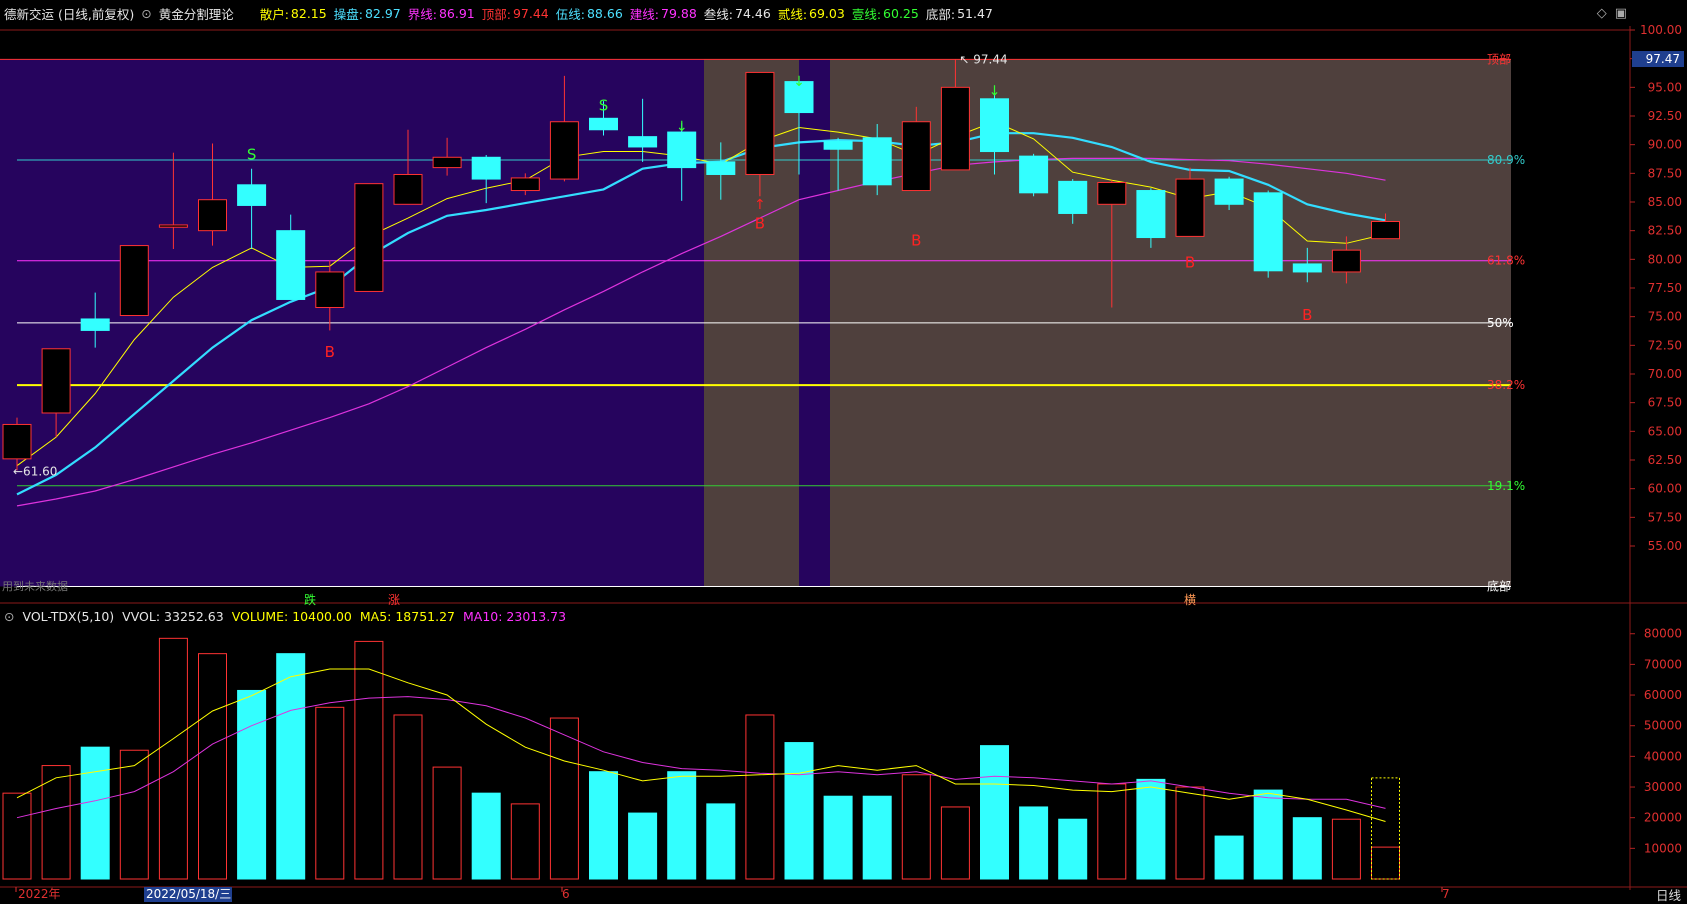  What do you see at coordinates (799, 82) in the screenshot?
I see `down-arrow-icon: ↓` at bounding box center [799, 82].